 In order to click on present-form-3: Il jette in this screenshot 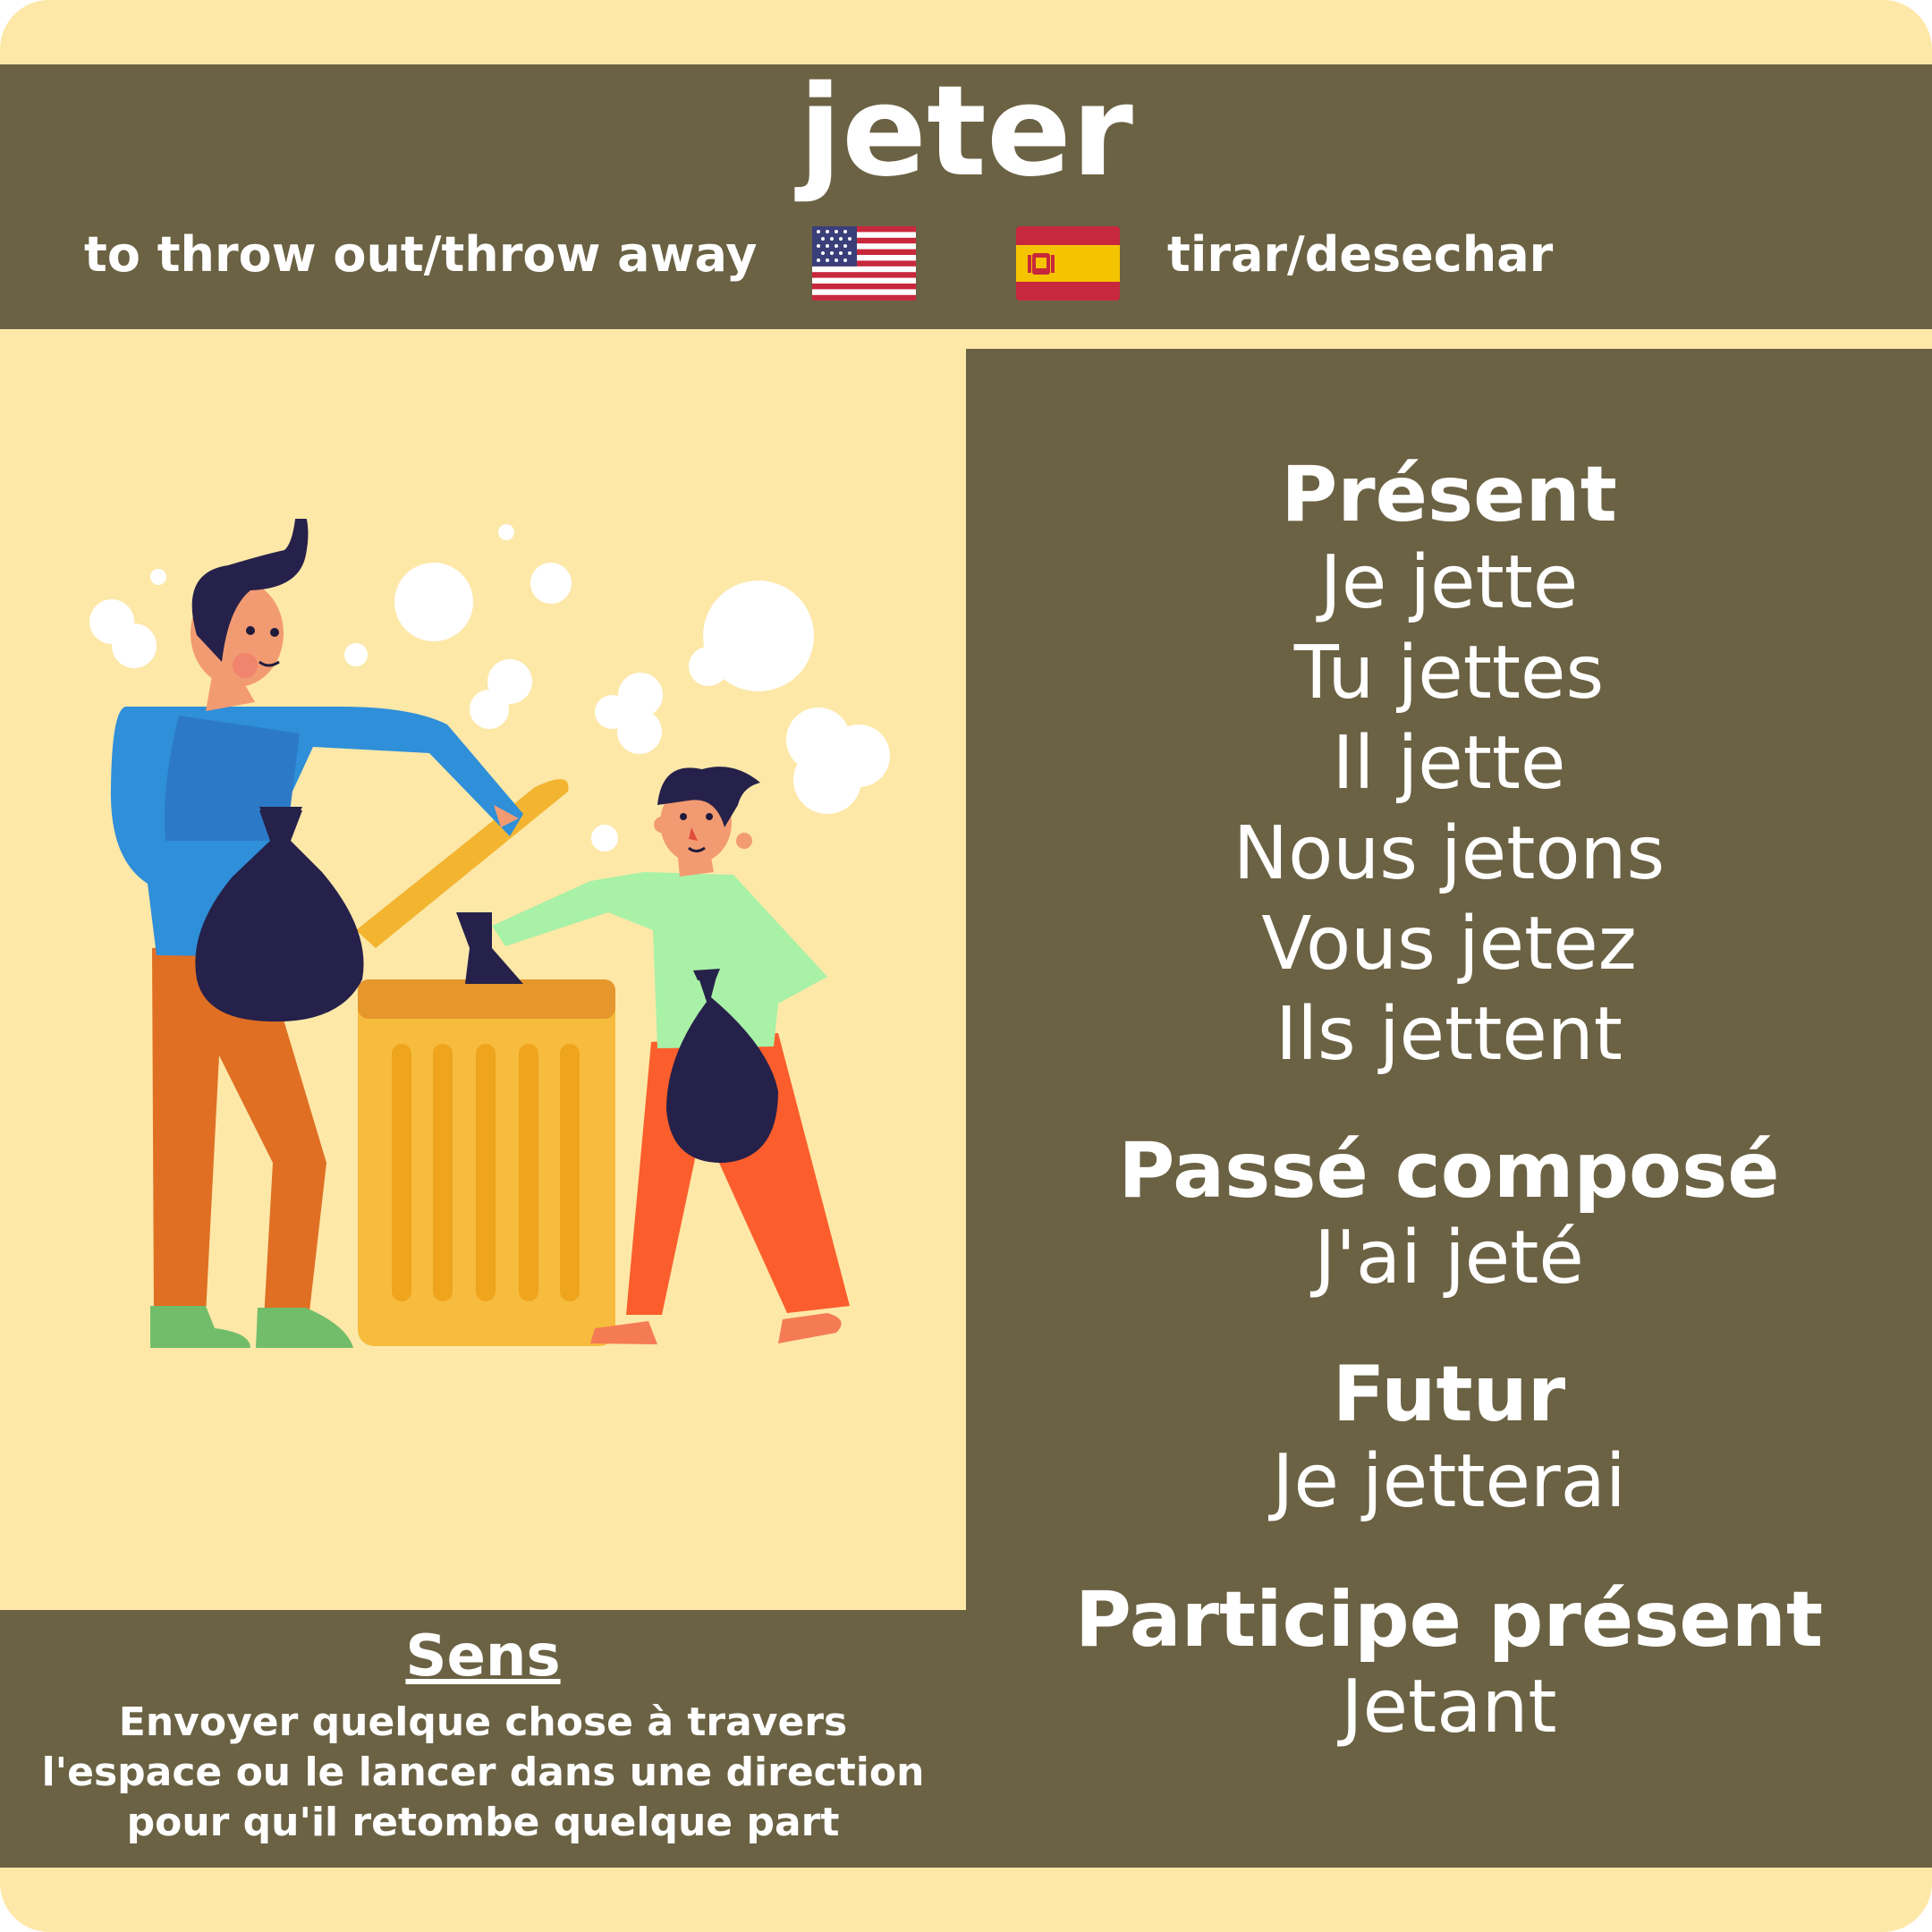, I will do `click(1449, 763)`.